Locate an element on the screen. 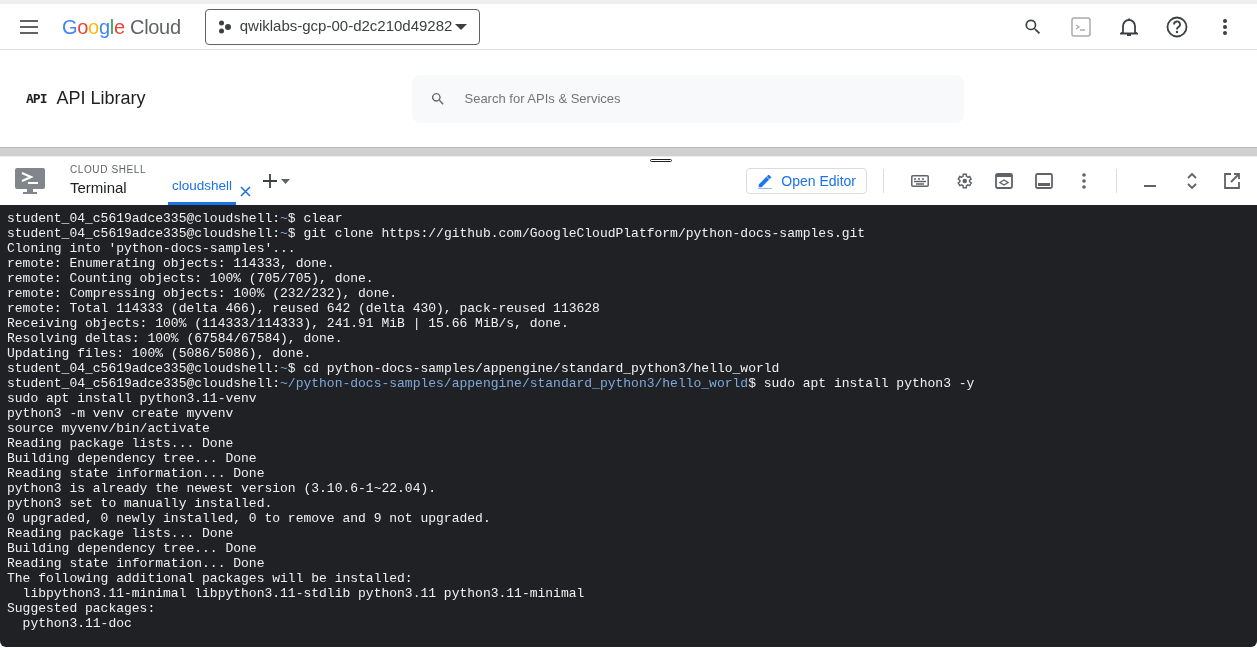  terminal-line: remote: Total 114333 (delta 466), reused 642 (delta 430), pack-reused 113628 is located at coordinates (303, 308).